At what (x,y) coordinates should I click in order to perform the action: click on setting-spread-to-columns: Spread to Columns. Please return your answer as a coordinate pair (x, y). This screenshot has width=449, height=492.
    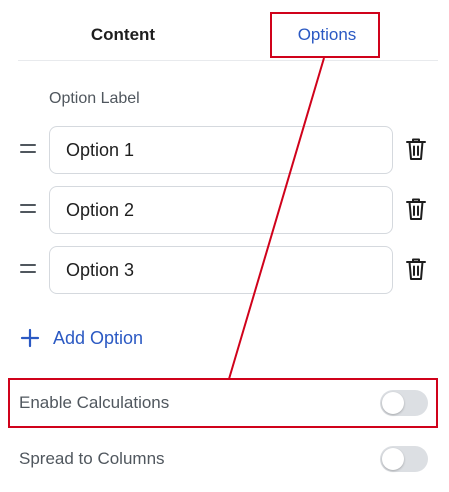
    Looking at the image, I should click on (226, 459).